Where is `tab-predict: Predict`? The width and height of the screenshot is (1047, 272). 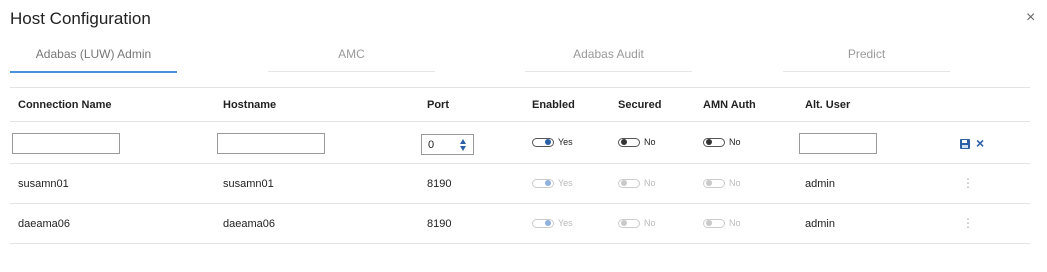 tab-predict: Predict is located at coordinates (866, 59).